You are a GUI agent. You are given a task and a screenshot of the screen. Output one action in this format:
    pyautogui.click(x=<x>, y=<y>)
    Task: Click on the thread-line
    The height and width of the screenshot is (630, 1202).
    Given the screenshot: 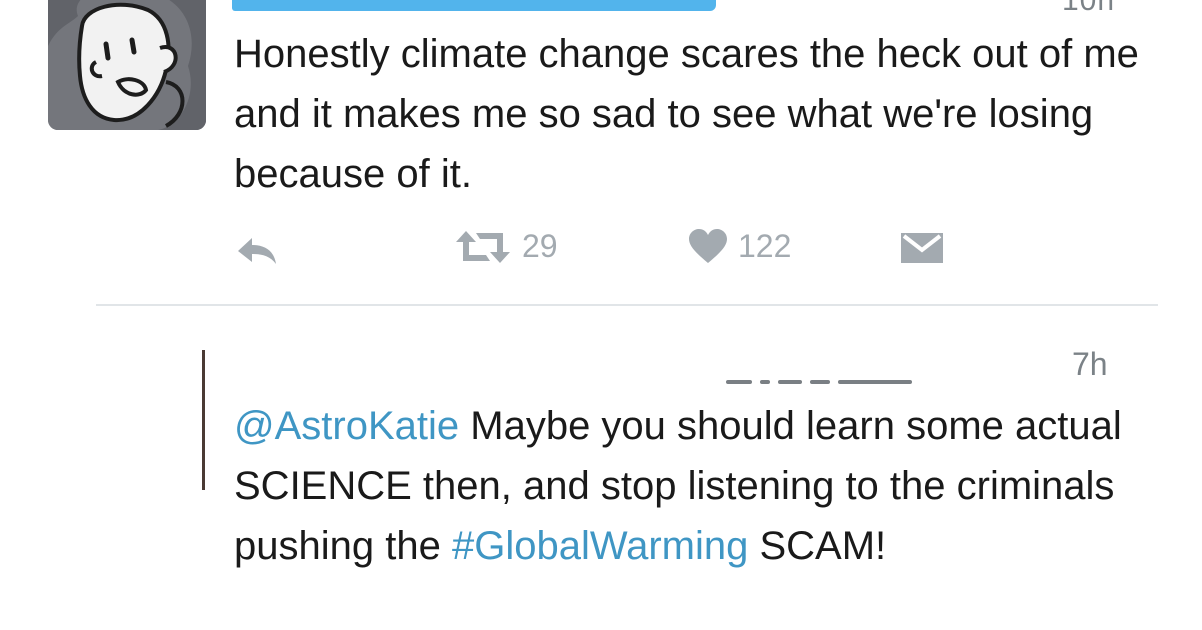 What is the action you would take?
    pyautogui.click(x=203, y=420)
    